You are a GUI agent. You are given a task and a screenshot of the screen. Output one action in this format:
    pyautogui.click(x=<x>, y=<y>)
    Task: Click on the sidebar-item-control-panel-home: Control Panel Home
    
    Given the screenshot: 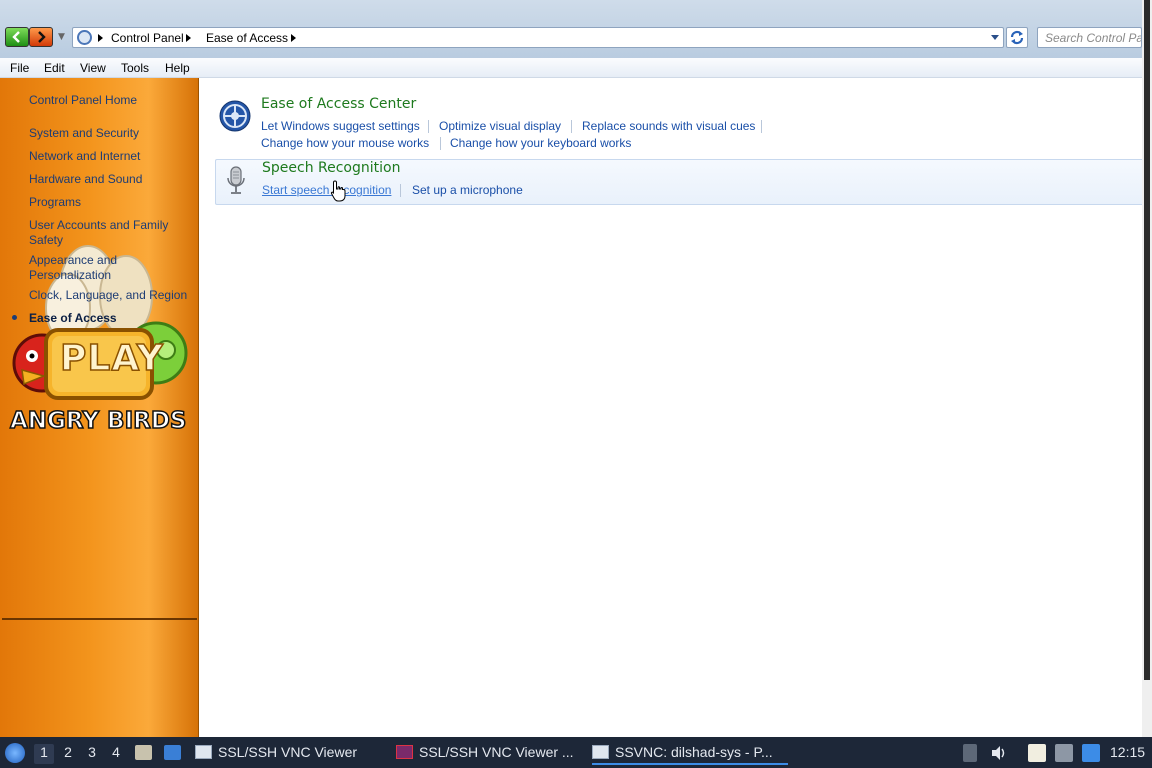 What is the action you would take?
    pyautogui.click(x=83, y=100)
    